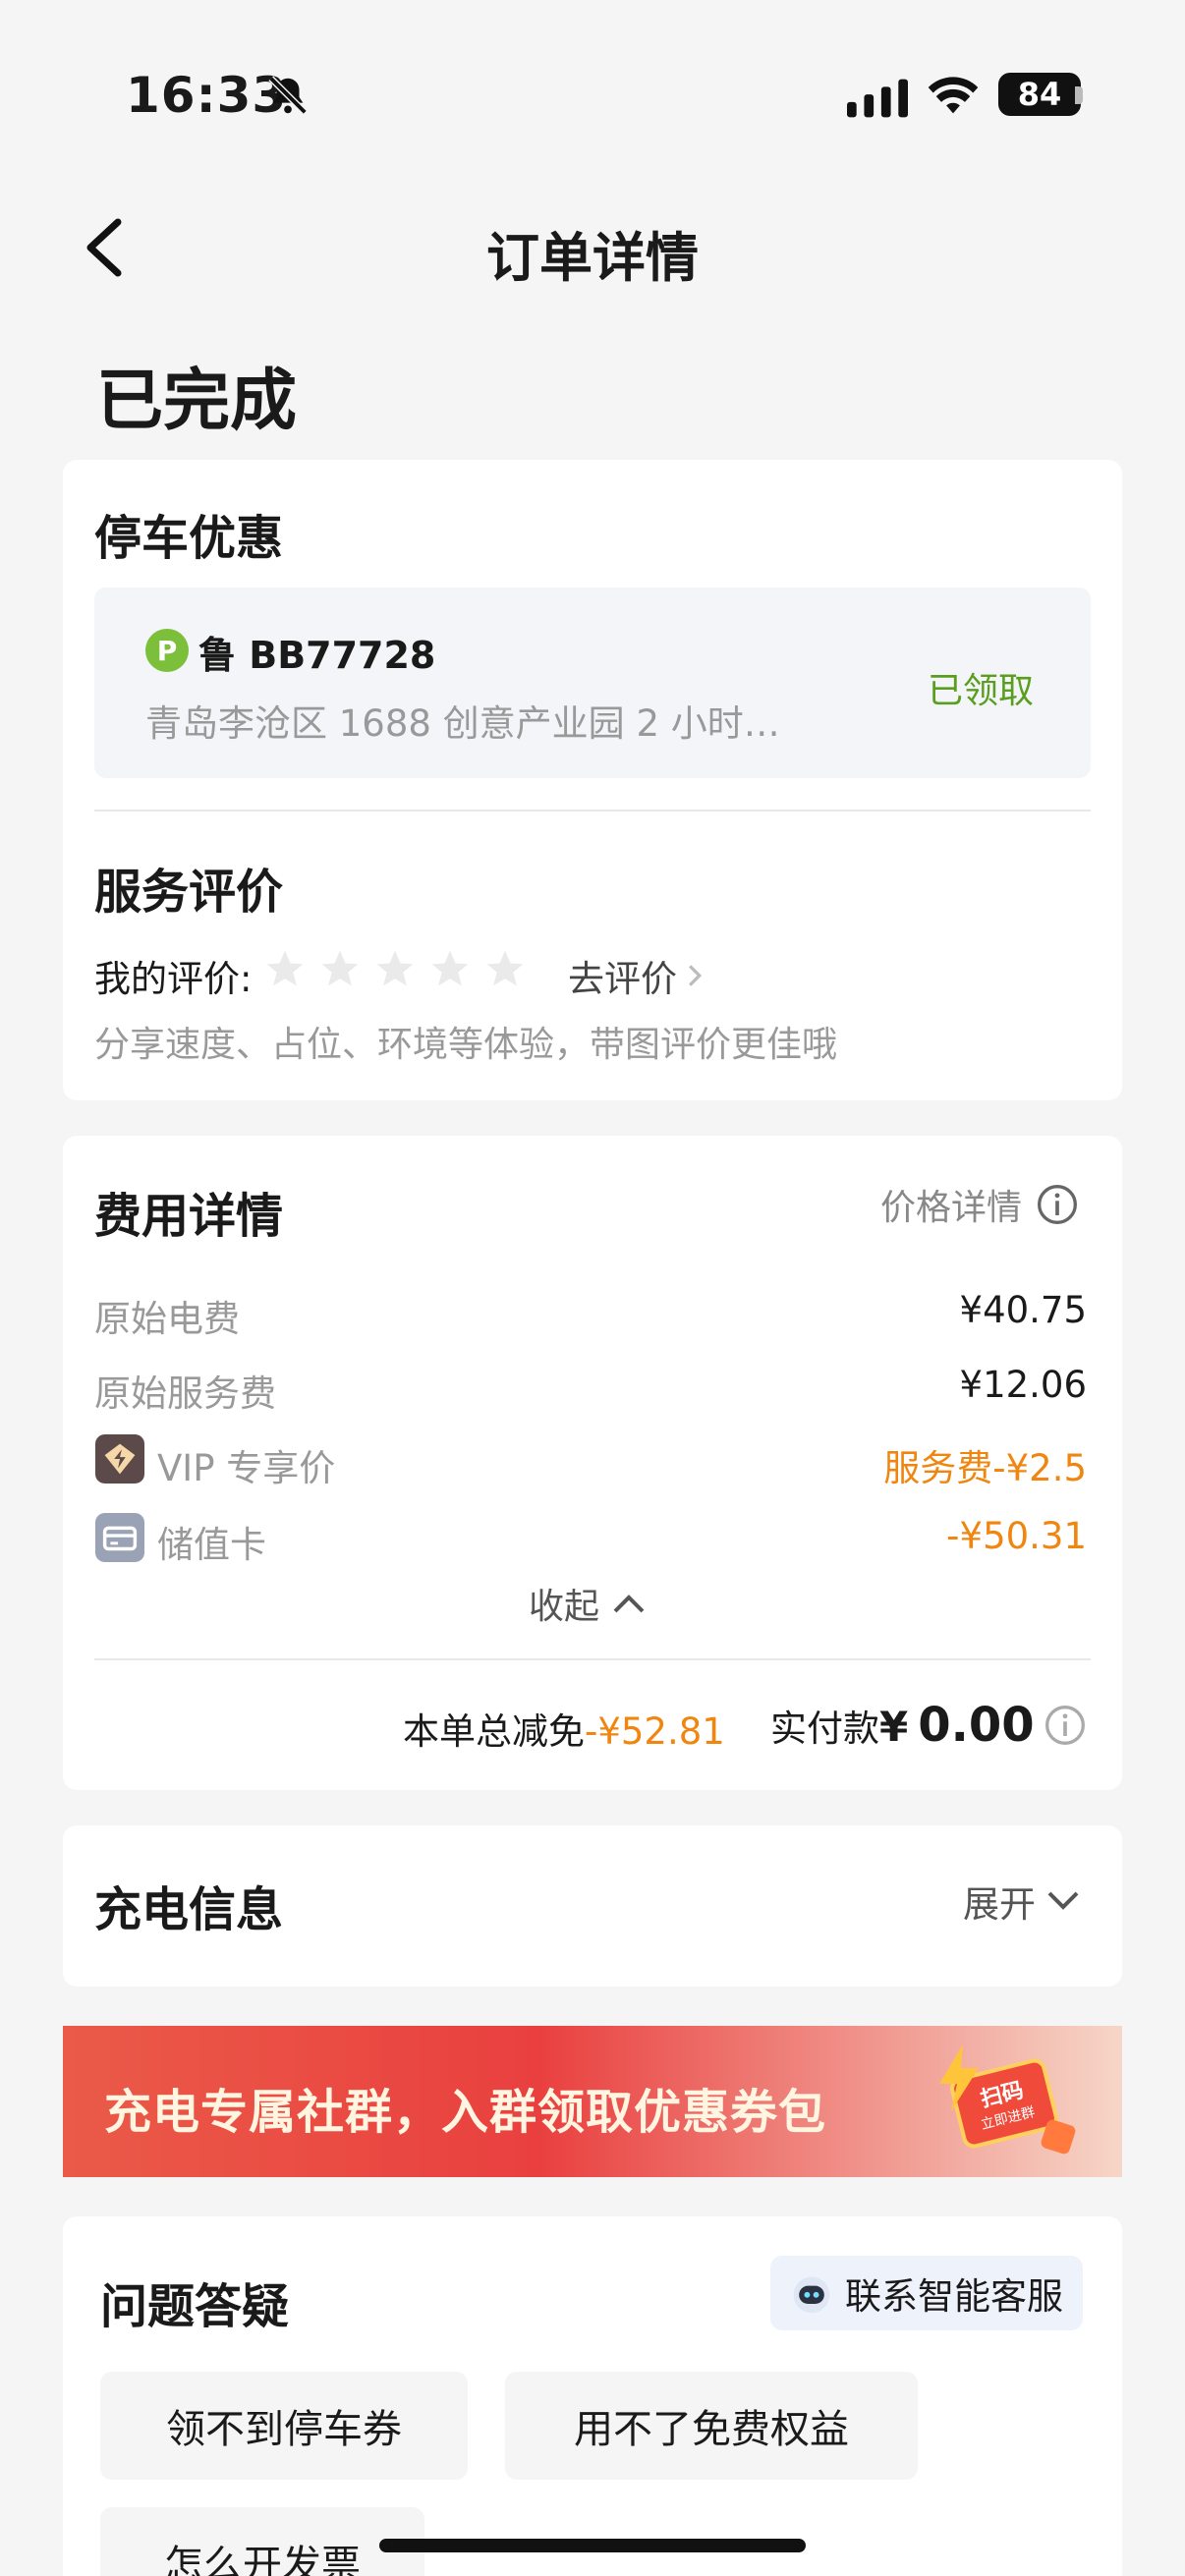 Image resolution: width=1185 pixels, height=2576 pixels. Describe the element at coordinates (592, 2545) in the screenshot. I see `home-indicator` at that location.